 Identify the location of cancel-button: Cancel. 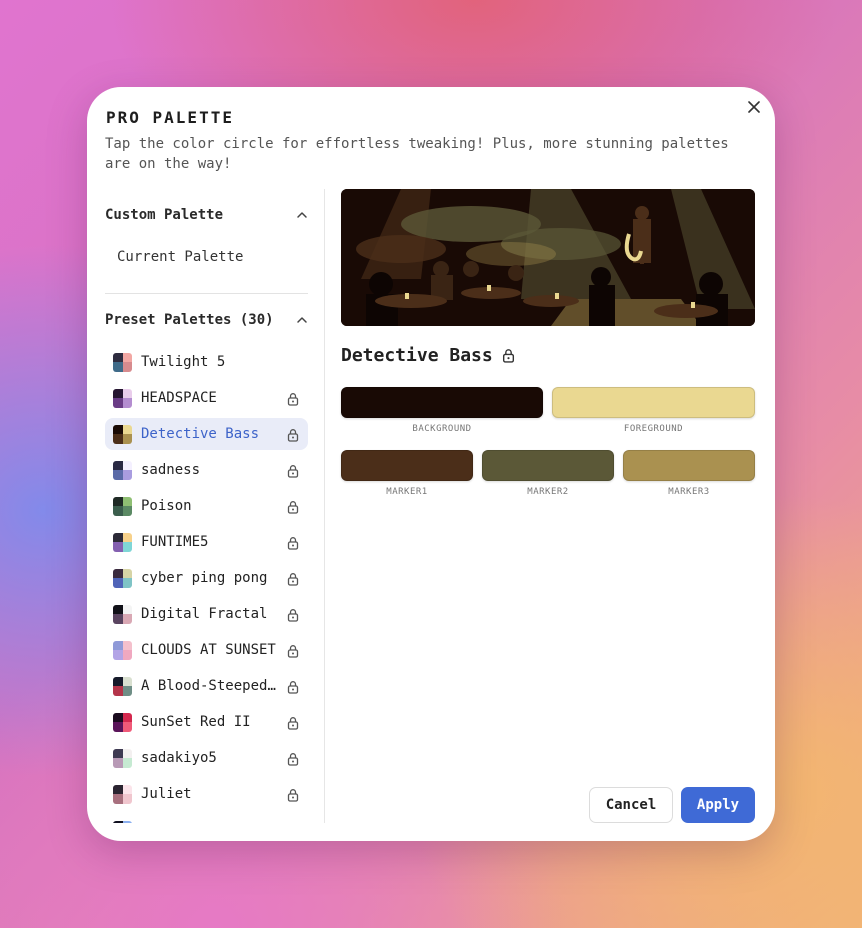
(631, 805).